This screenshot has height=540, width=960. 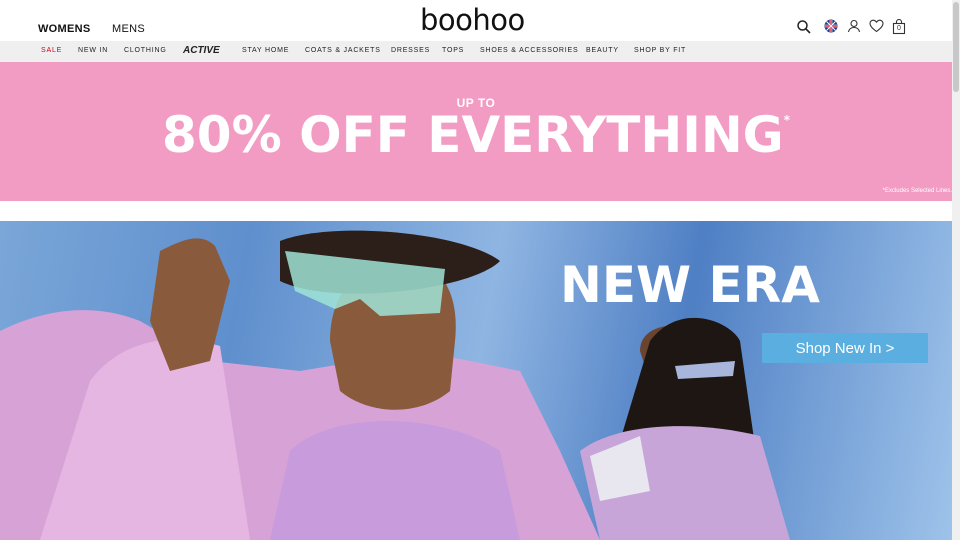 I want to click on account-icon, so click(x=855, y=27).